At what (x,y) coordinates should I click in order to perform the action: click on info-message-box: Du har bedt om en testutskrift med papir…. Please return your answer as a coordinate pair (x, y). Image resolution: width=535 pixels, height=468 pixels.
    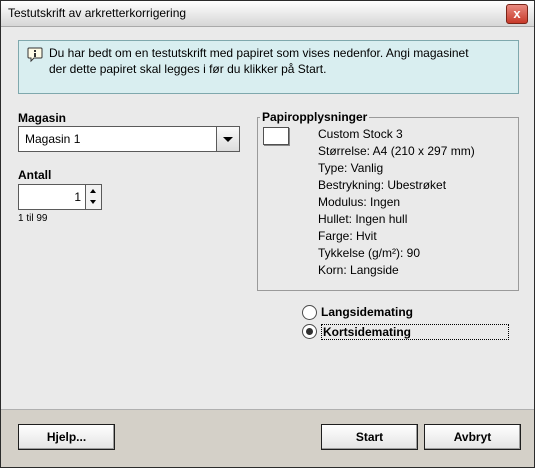
    Looking at the image, I should click on (268, 67).